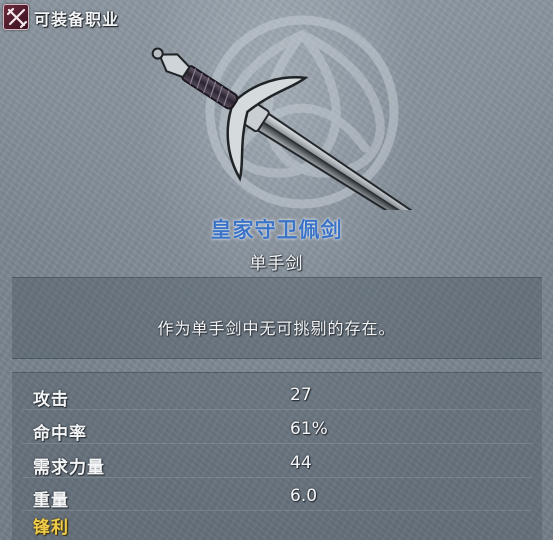 This screenshot has width=553, height=540. What do you see at coordinates (276, 230) in the screenshot?
I see `item-name: 皇家守卫佩剑` at bounding box center [276, 230].